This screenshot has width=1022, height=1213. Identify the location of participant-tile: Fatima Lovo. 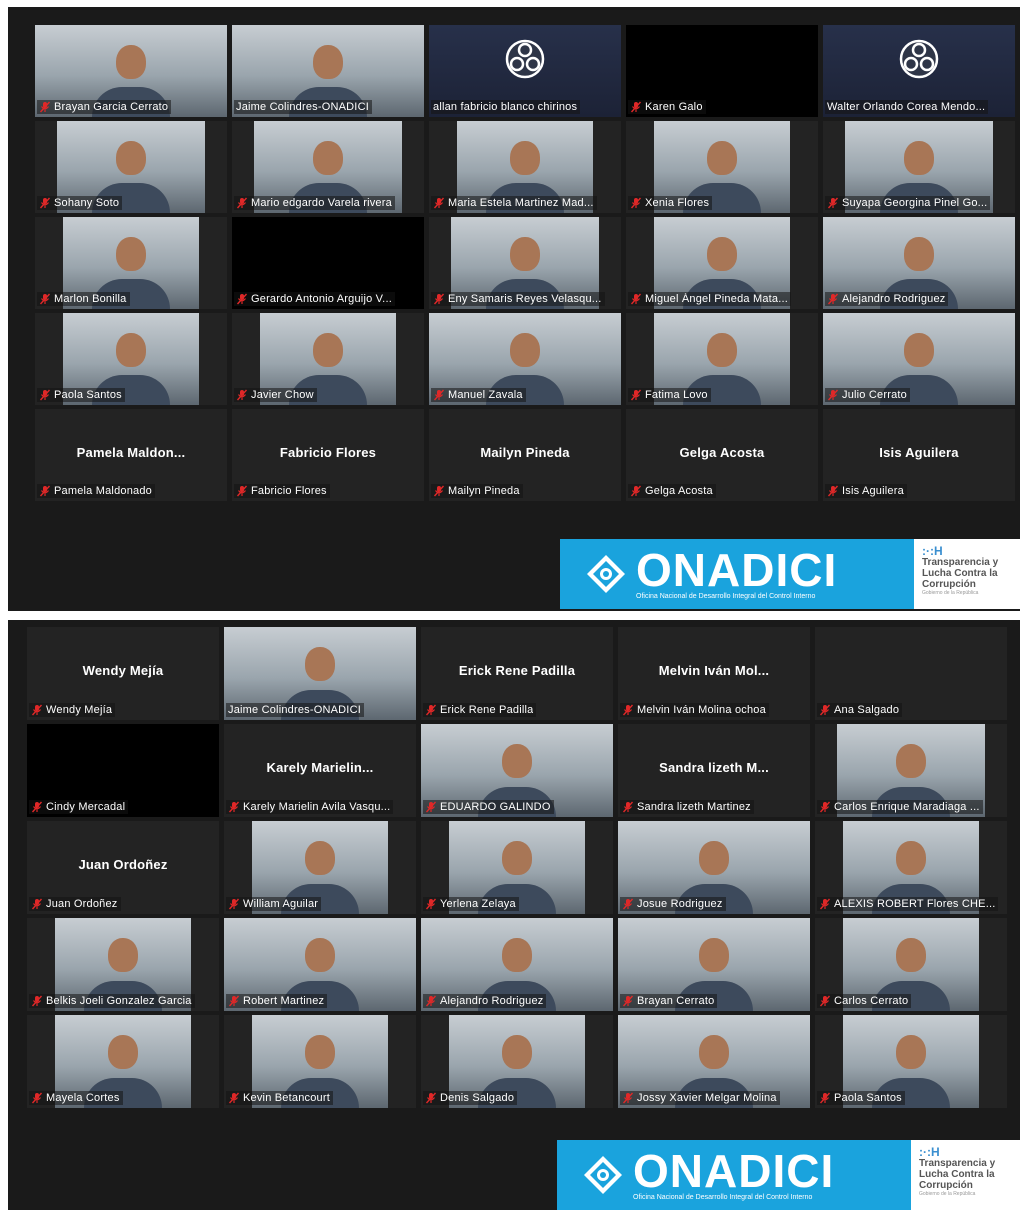
(722, 359).